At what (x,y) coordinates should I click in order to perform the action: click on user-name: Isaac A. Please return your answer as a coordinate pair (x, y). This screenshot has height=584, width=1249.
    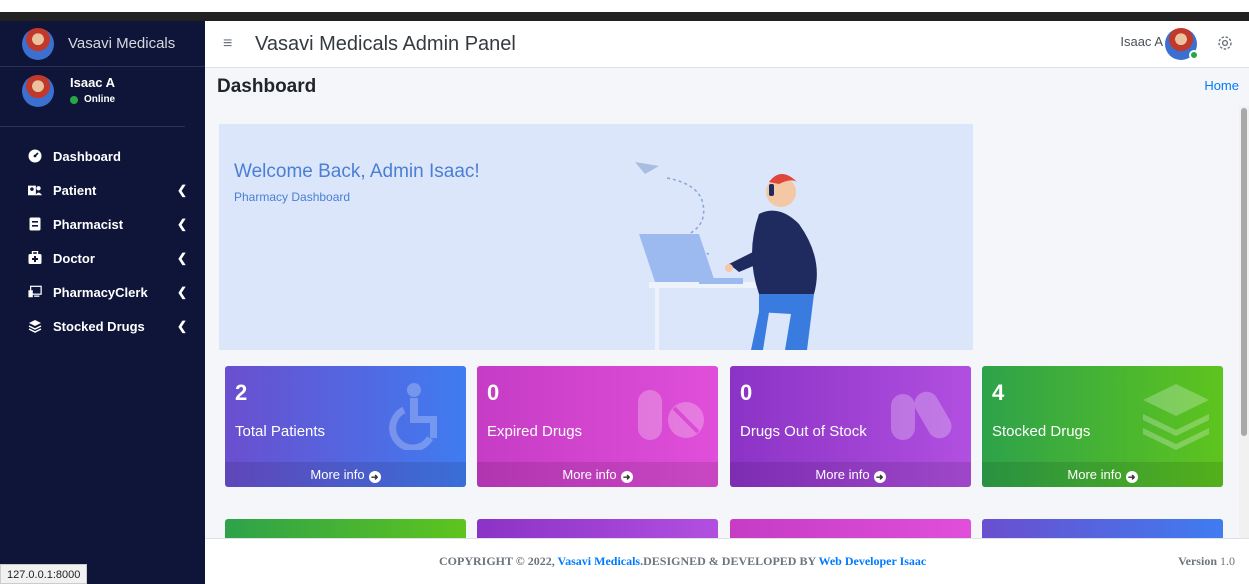
    Looking at the image, I should click on (92, 82).